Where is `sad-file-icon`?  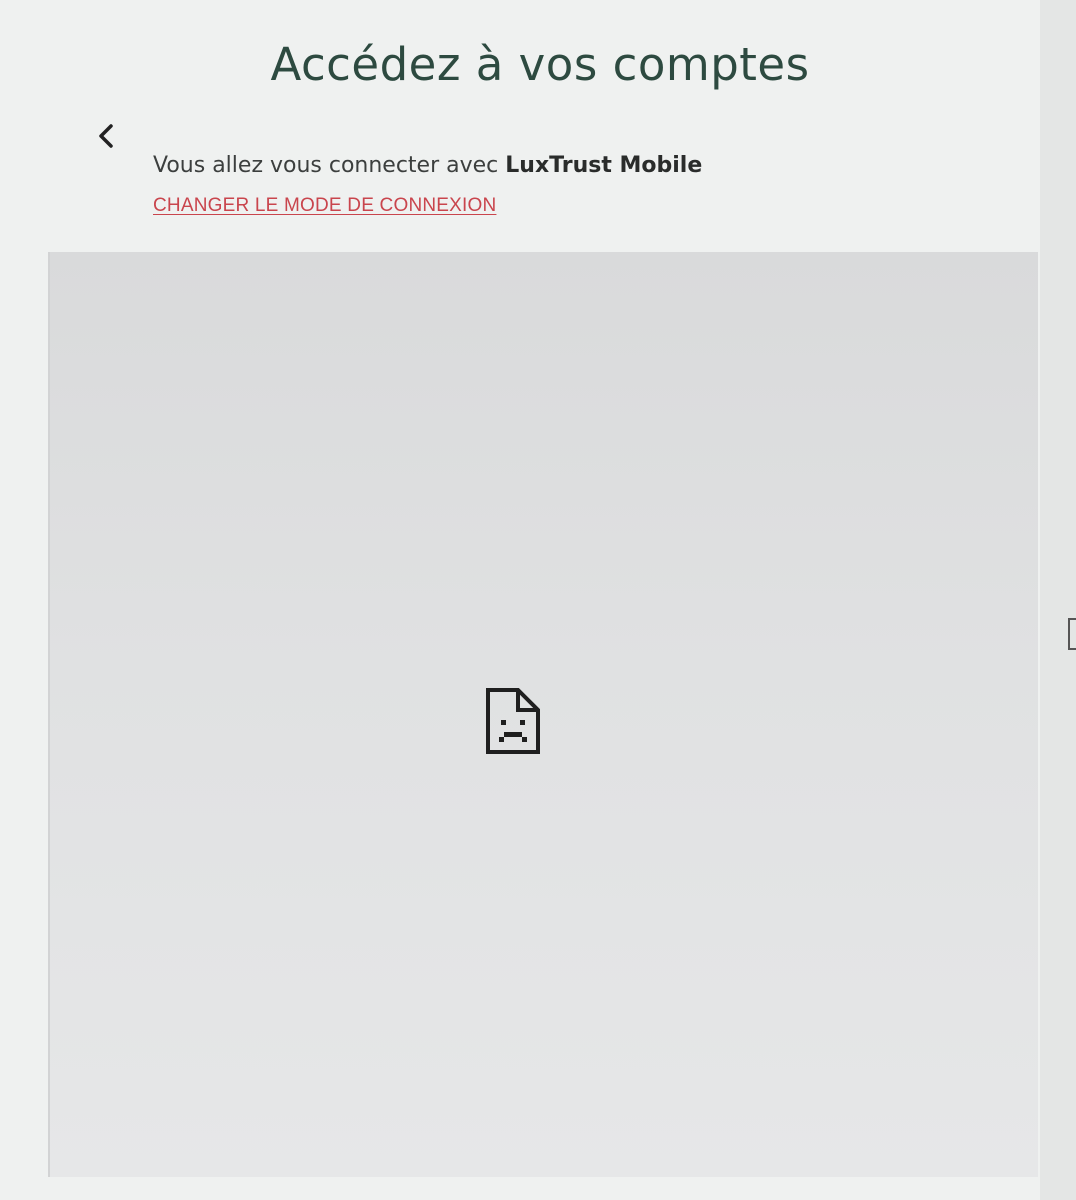
sad-file-icon is located at coordinates (513, 721).